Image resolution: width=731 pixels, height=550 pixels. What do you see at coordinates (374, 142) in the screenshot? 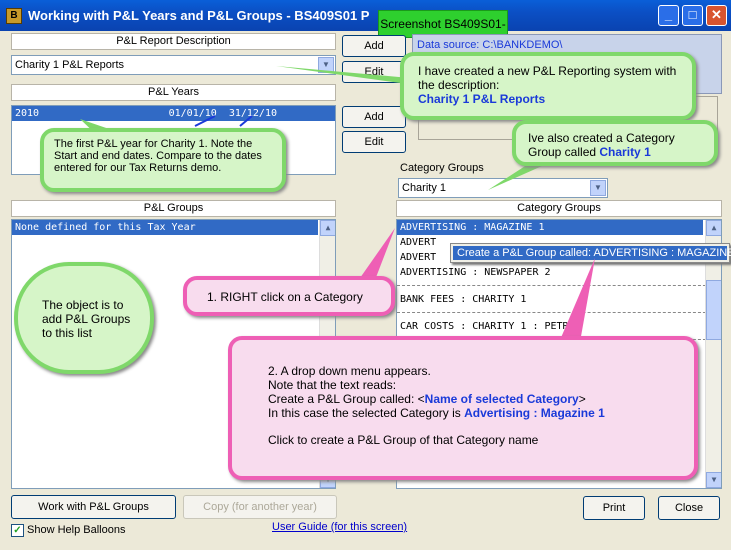
I see `year-edit-button: Edit` at bounding box center [374, 142].